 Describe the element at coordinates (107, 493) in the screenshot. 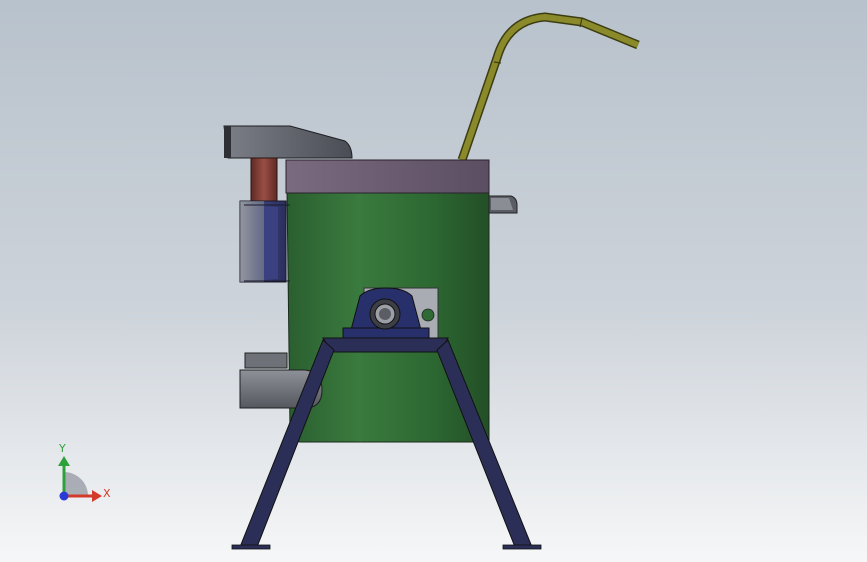

I see `triad-x-label: X` at that location.